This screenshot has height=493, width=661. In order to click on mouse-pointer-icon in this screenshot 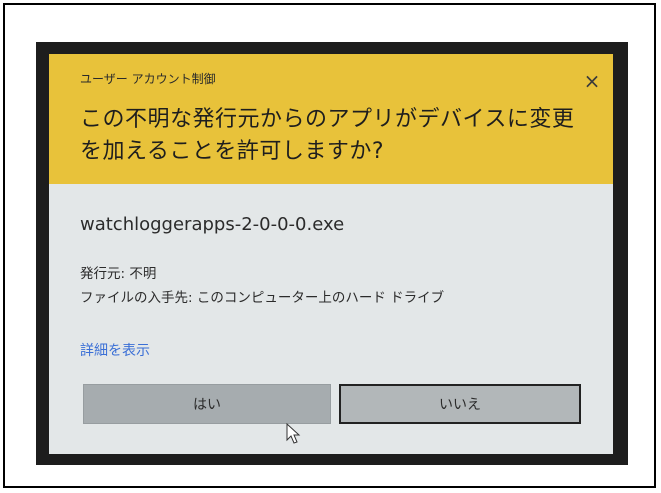, I will do `click(293, 433)`.